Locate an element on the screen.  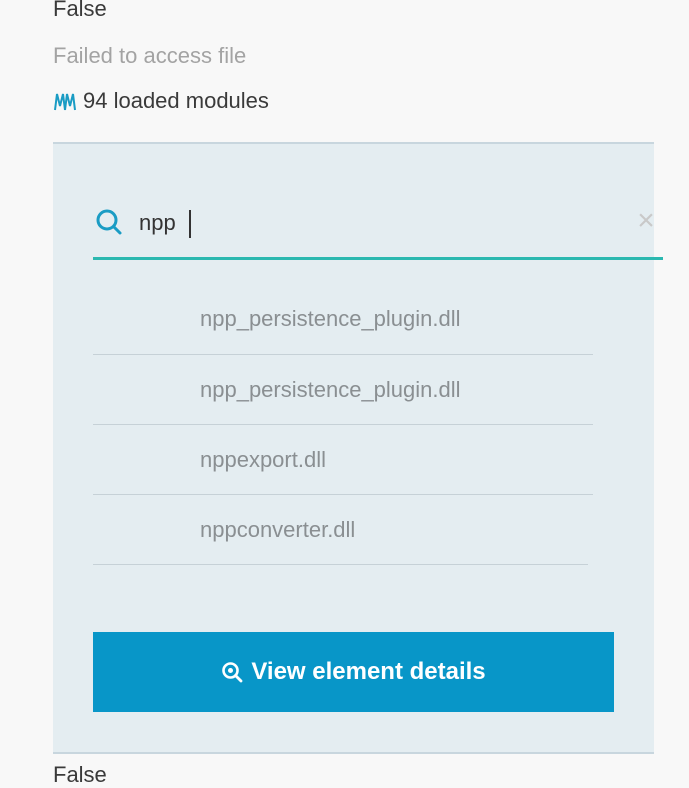
search-result-item: nppconverter.dll is located at coordinates (340, 530).